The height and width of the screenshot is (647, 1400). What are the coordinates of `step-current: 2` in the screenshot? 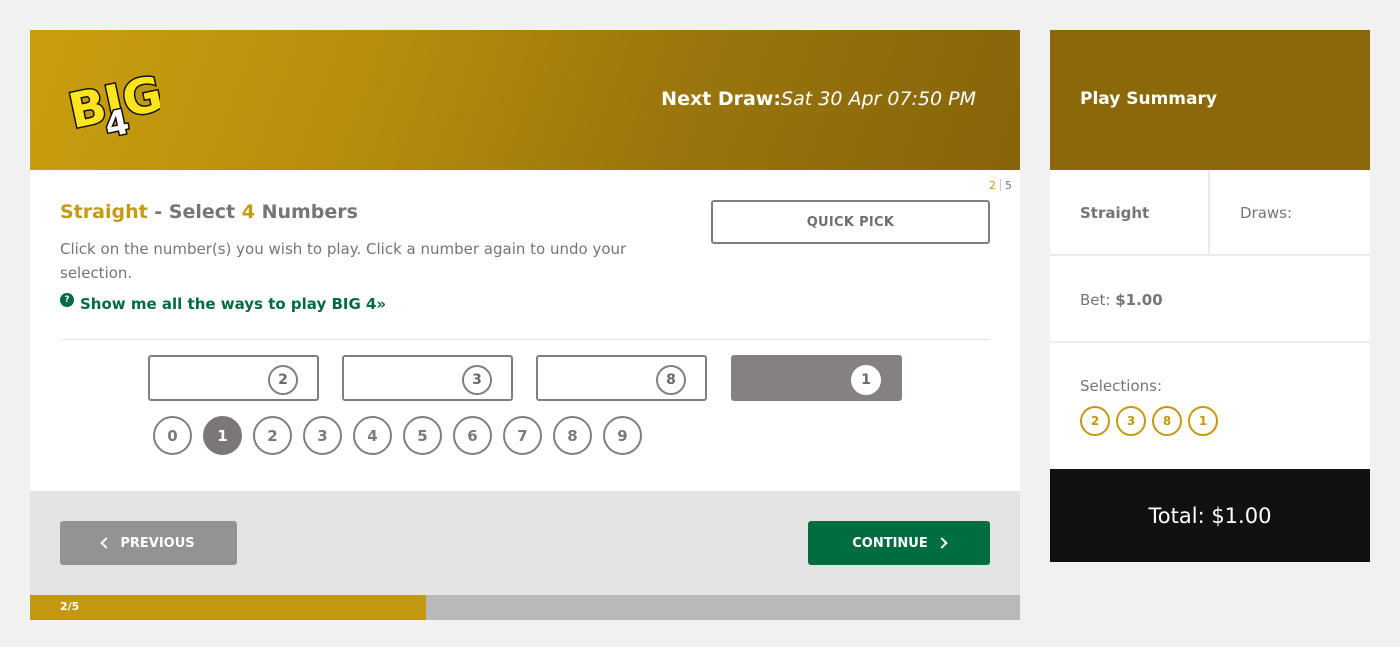 It's located at (992, 185).